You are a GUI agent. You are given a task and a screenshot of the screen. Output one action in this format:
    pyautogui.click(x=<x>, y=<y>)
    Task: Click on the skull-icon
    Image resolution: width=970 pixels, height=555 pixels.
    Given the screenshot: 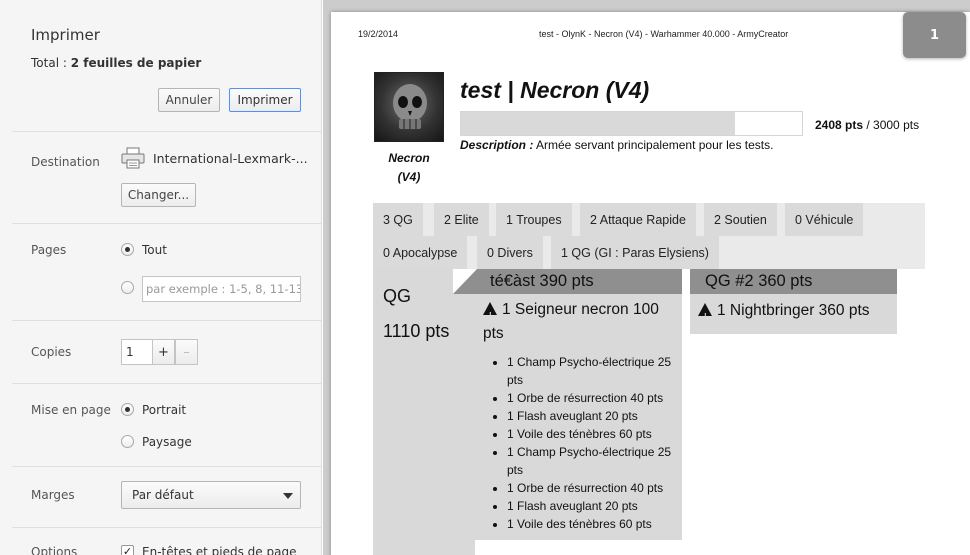 What is the action you would take?
    pyautogui.click(x=410, y=106)
    